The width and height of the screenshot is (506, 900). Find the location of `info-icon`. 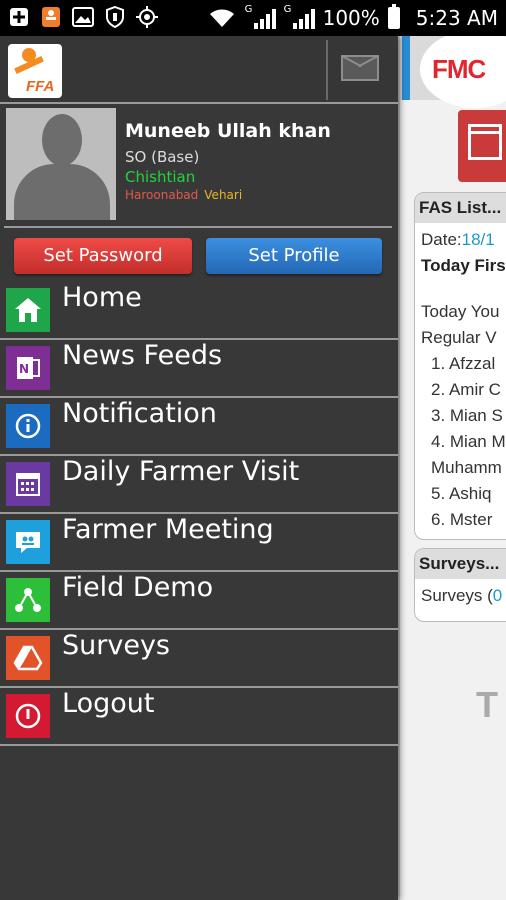

info-icon is located at coordinates (28, 426).